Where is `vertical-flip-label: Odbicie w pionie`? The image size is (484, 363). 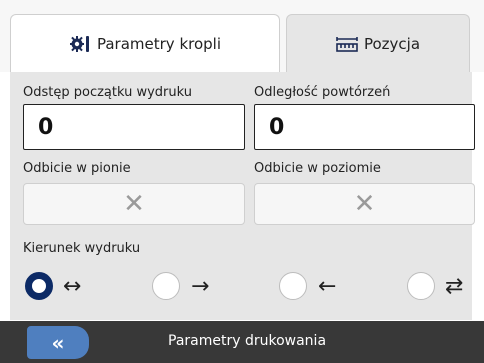 vertical-flip-label: Odbicie w pionie is located at coordinates (77, 168).